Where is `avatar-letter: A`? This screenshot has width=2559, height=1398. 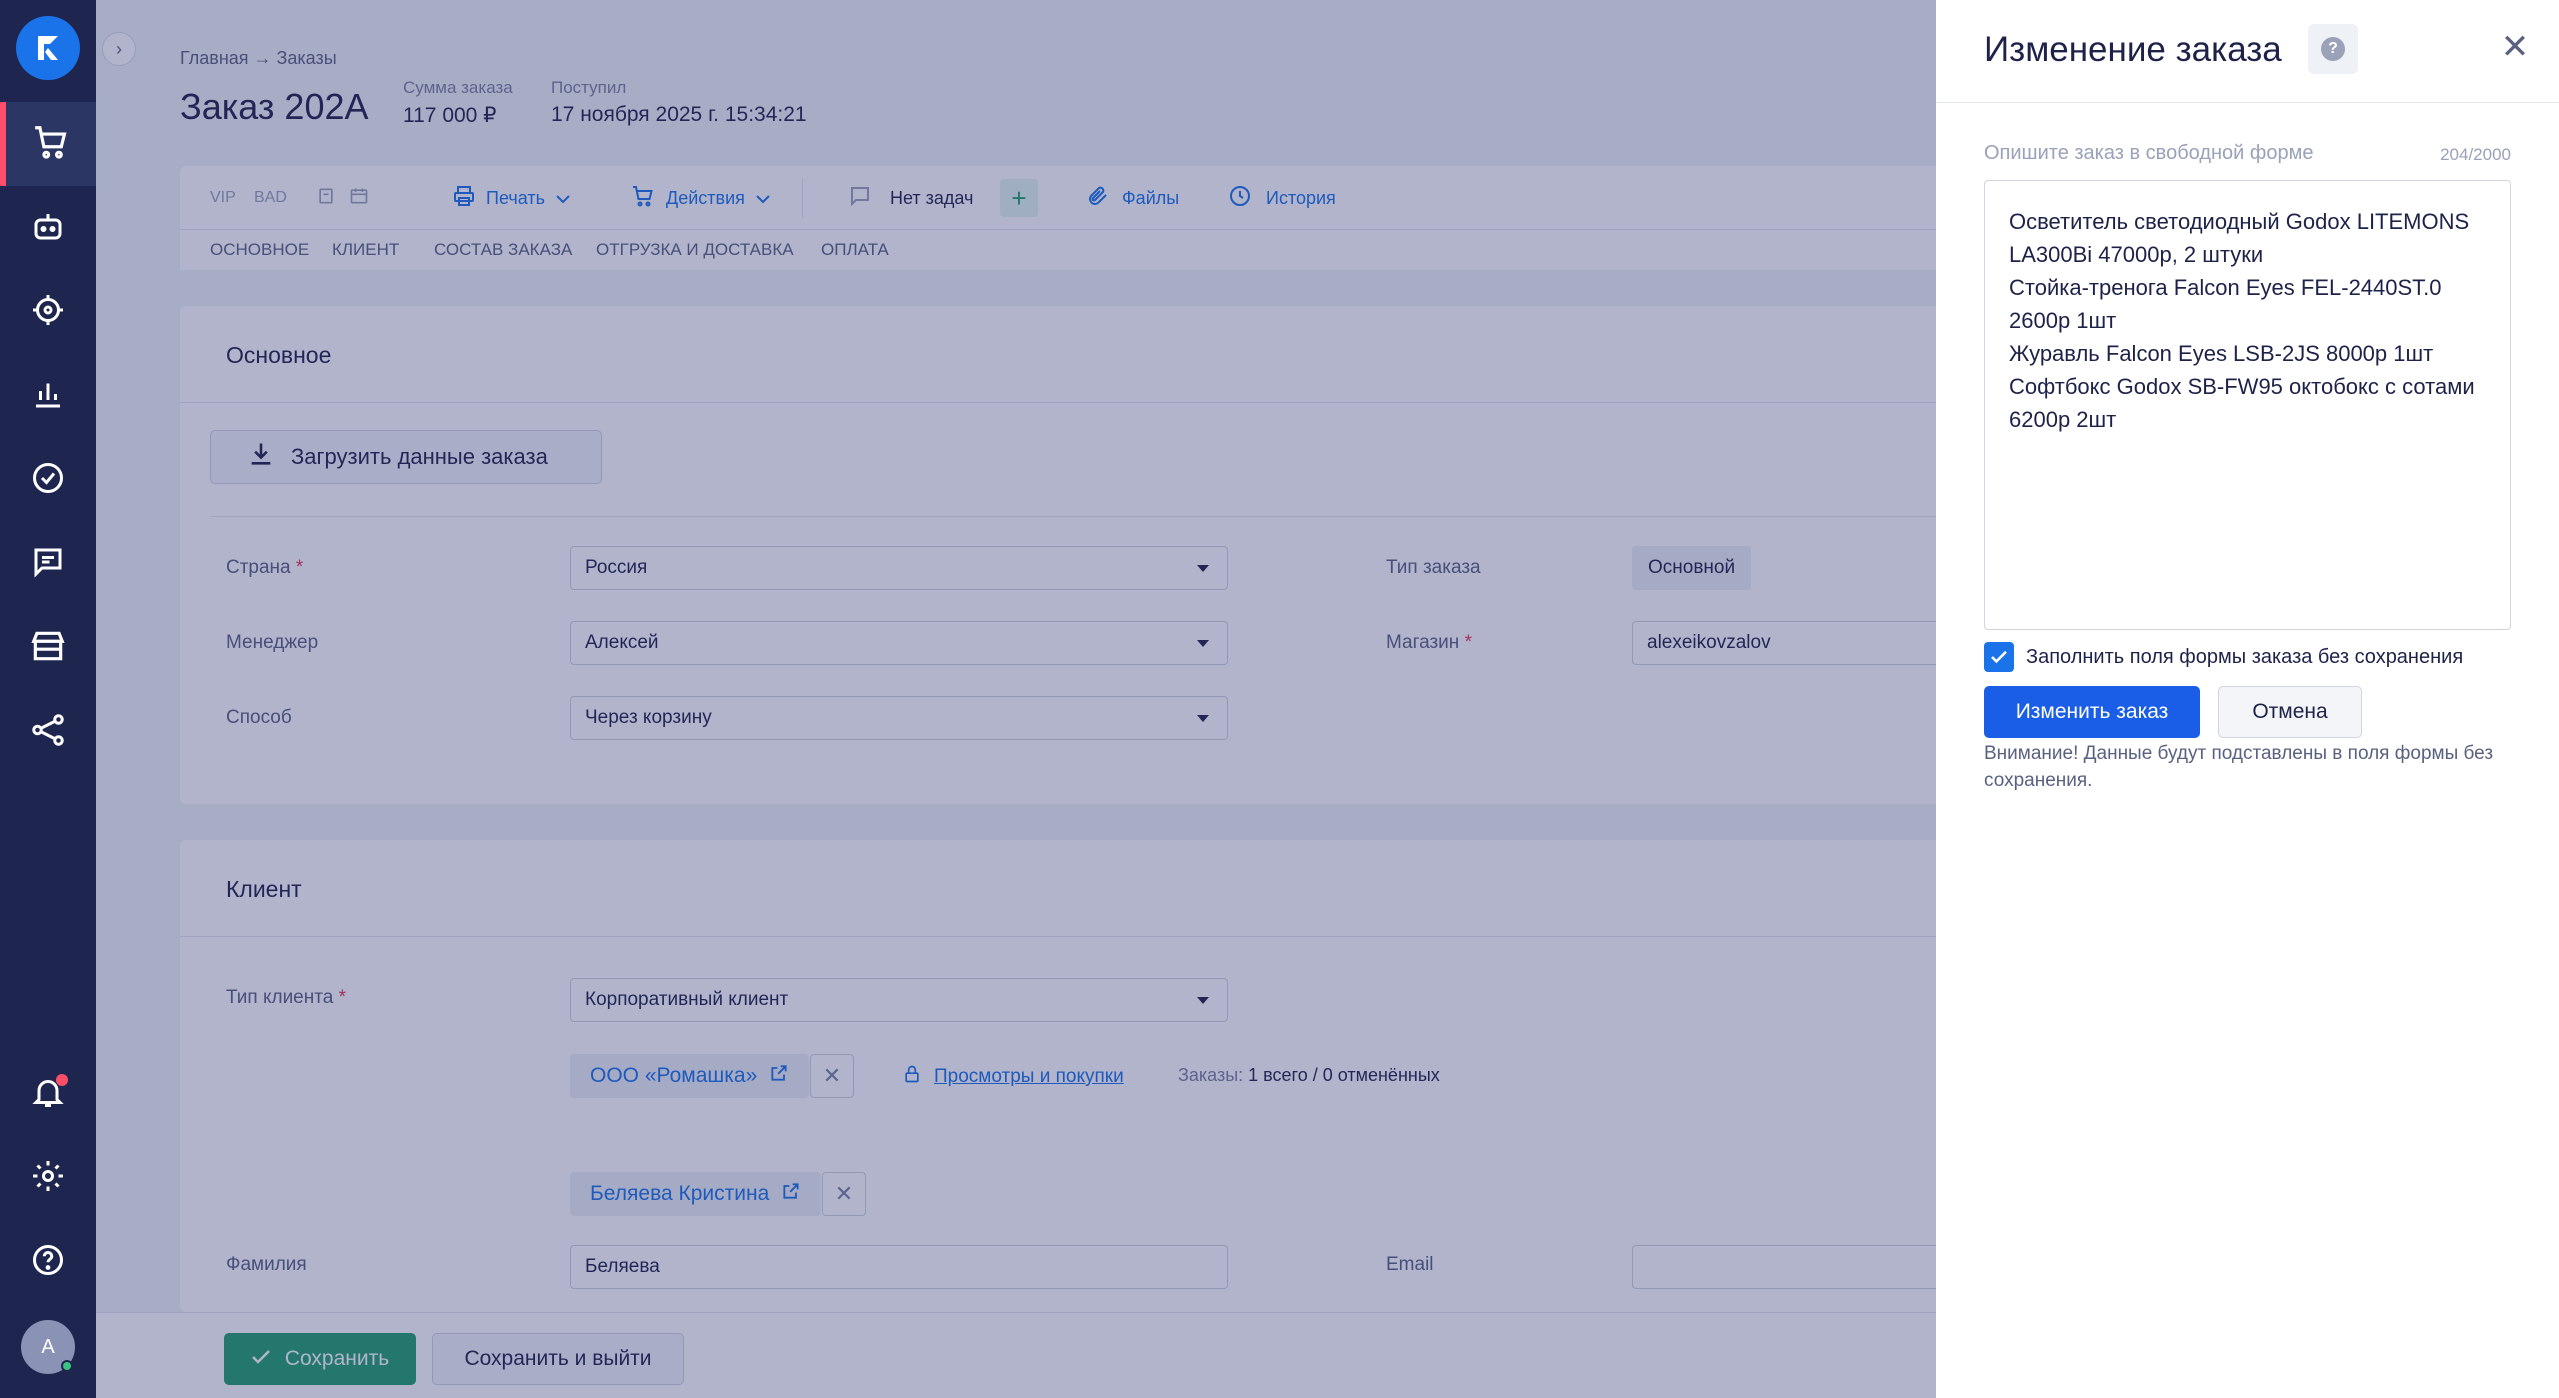 avatar-letter: A is located at coordinates (48, 1346).